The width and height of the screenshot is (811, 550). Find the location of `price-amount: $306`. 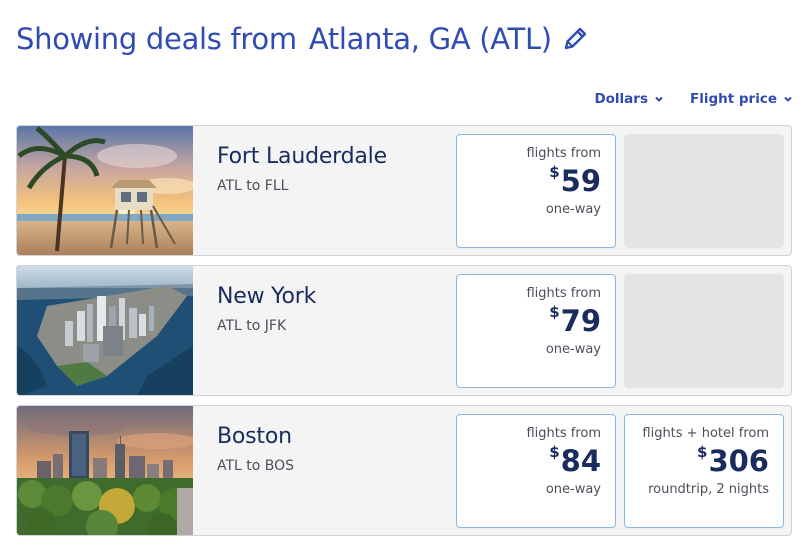

price-amount: $306 is located at coordinates (702, 460).